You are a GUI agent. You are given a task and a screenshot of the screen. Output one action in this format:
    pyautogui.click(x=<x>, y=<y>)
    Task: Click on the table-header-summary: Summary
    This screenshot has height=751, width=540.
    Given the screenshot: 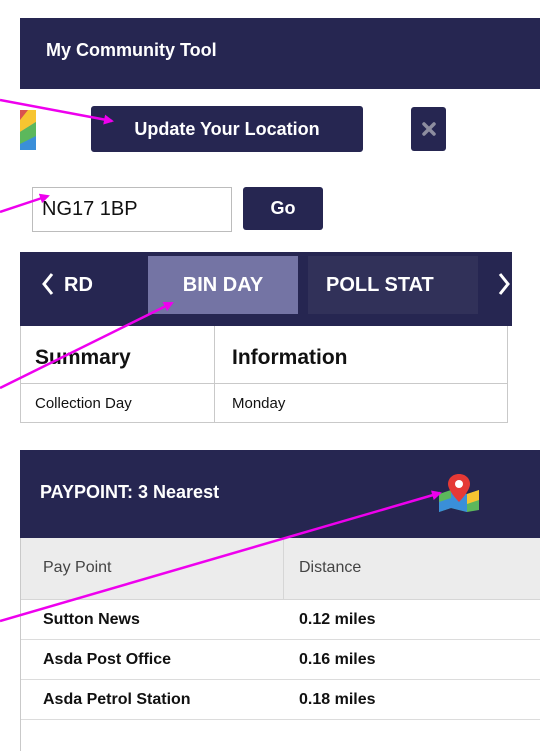 What is the action you would take?
    pyautogui.click(x=83, y=357)
    